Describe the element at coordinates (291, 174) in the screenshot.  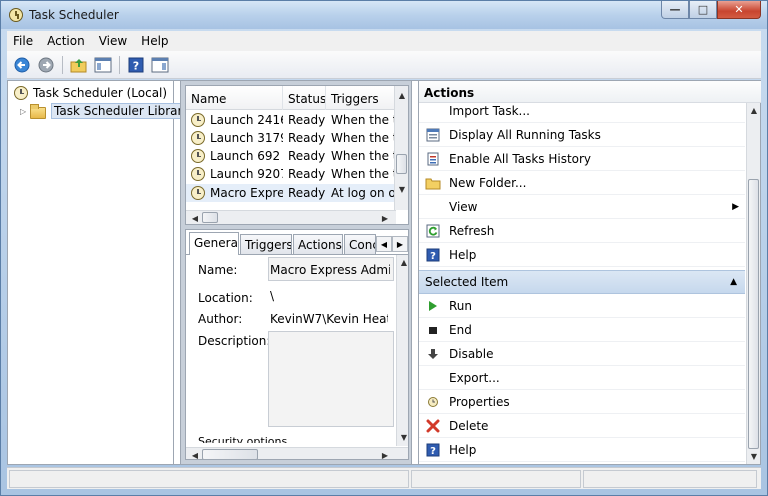
I see `table-row: Launch 9207 Ready When the ta` at that location.